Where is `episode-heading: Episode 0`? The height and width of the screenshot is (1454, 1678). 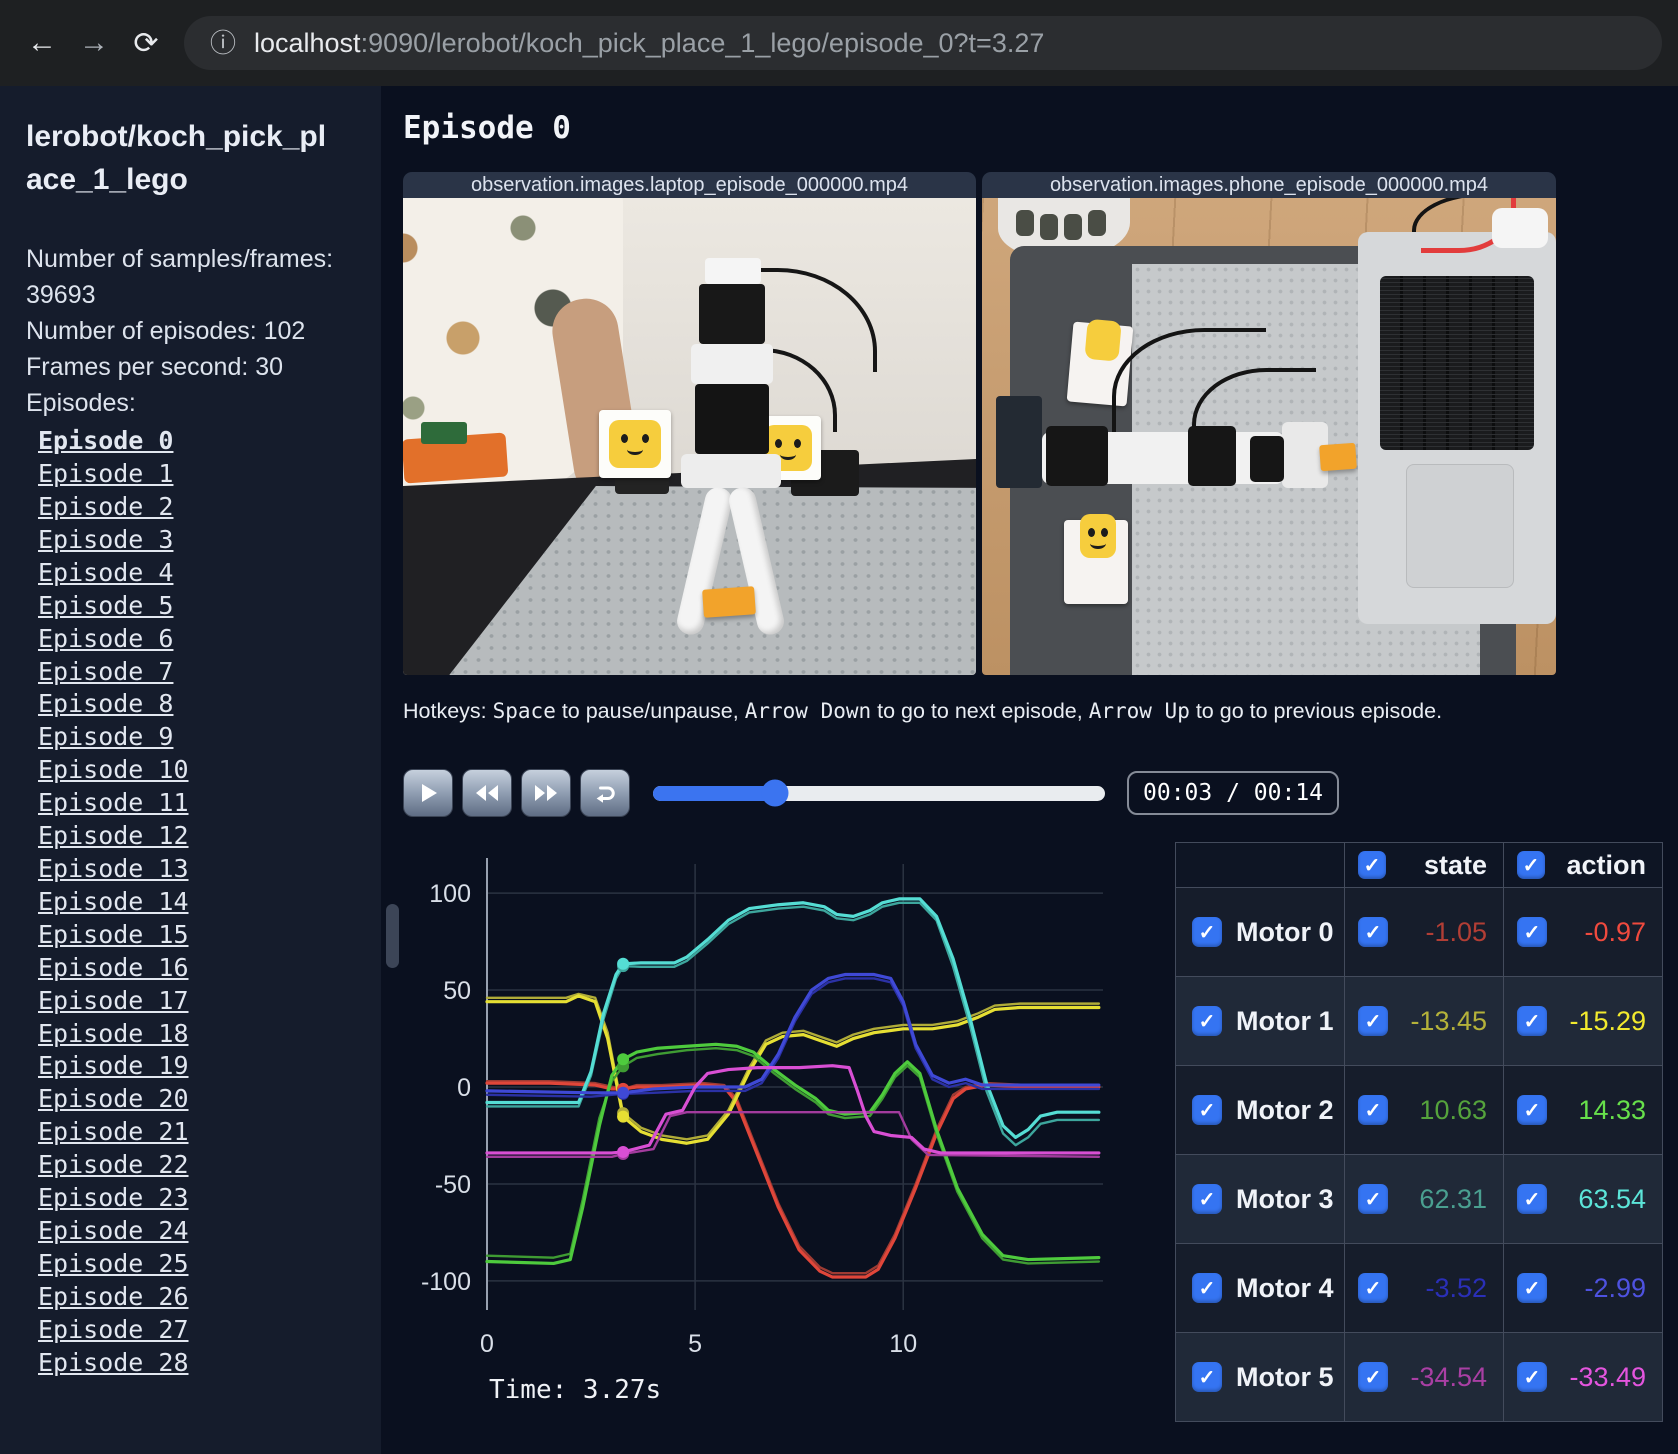 episode-heading: Episode 0 is located at coordinates (487, 128).